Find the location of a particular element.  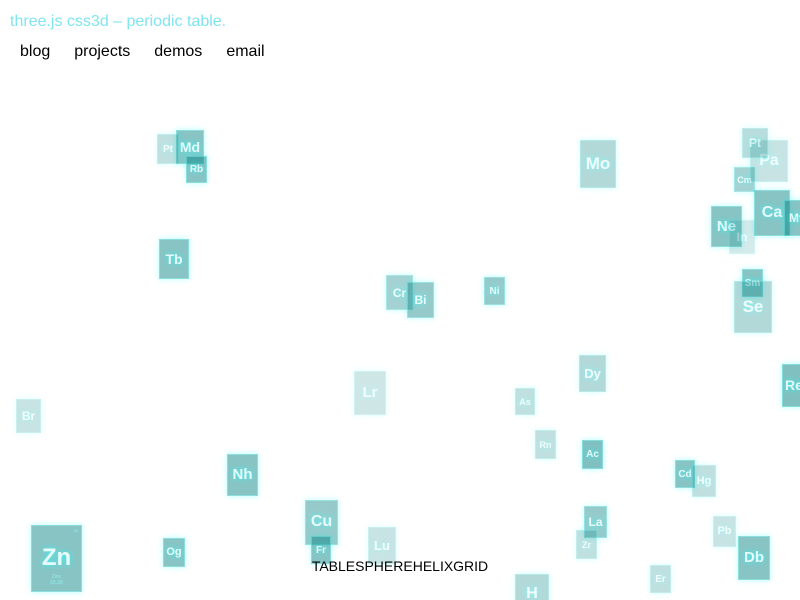

element-symbol: Dy is located at coordinates (592, 373).